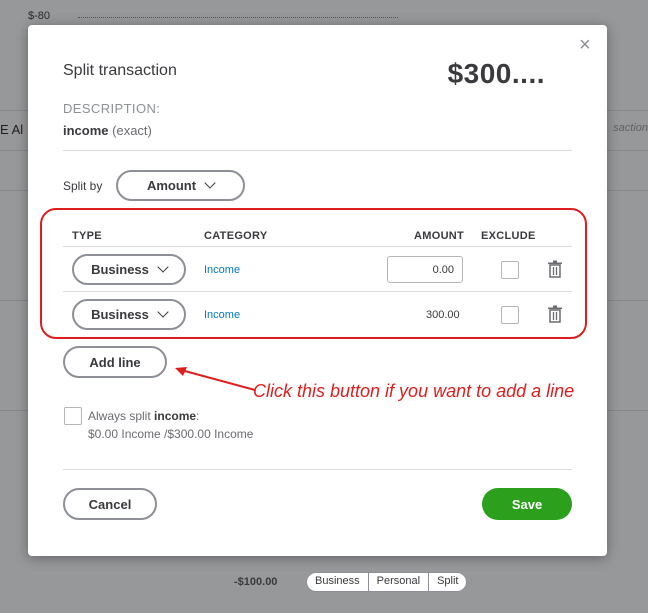  Describe the element at coordinates (83, 186) in the screenshot. I see `split-by-label: Split by` at that location.